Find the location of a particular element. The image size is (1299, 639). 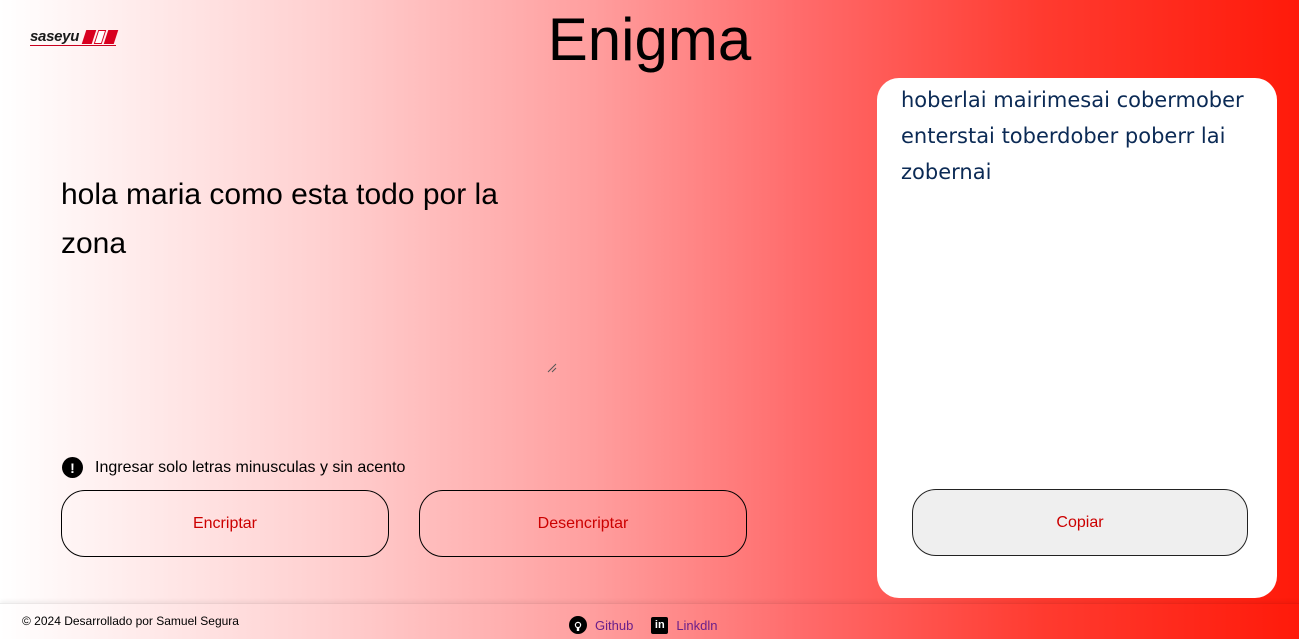

footer-links: Github in Linkdln is located at coordinates (652, 625).